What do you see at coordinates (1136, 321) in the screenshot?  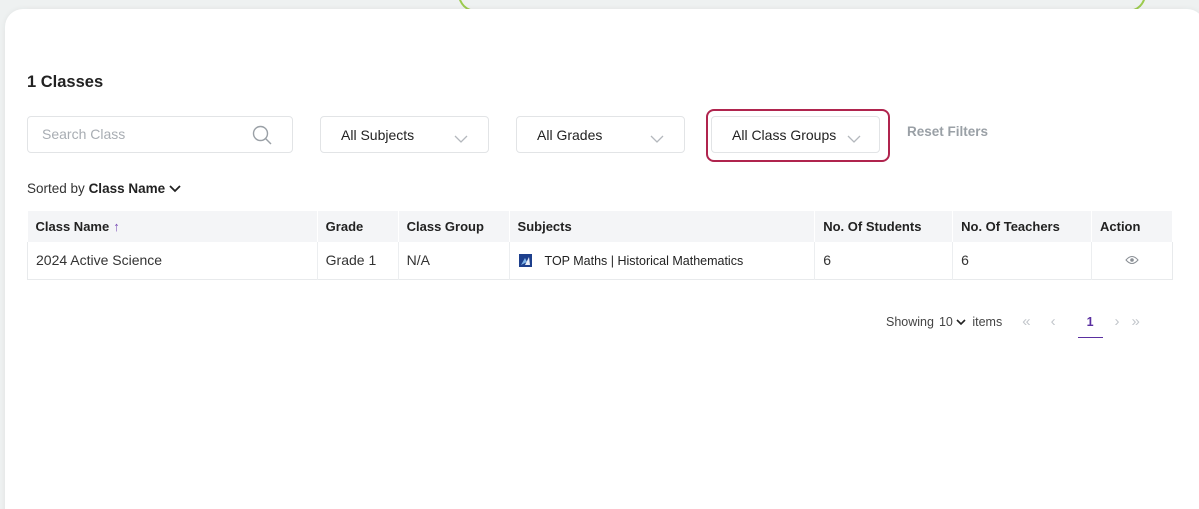 I see `last-page-button: »` at bounding box center [1136, 321].